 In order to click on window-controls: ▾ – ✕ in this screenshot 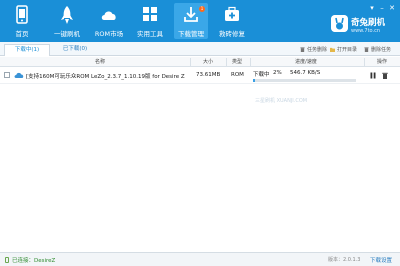, I will do `click(381, 8)`.